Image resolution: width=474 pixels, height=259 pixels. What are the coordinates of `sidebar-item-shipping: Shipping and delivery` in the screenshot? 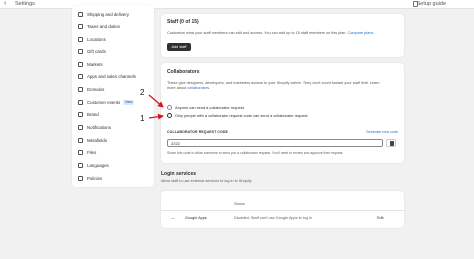 It's located at (113, 14).